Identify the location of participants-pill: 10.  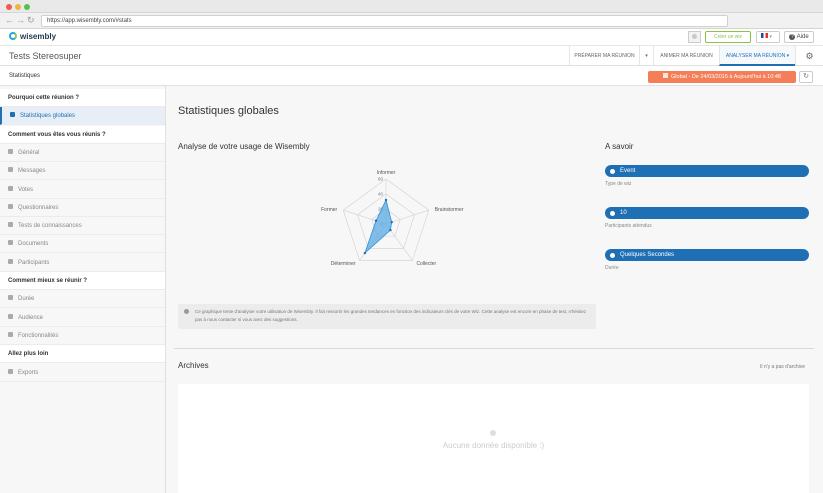
(707, 213).